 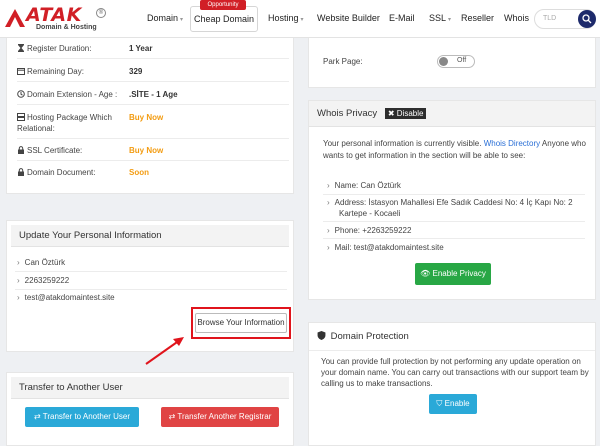 I want to click on shield-icon, so click(x=321, y=335).